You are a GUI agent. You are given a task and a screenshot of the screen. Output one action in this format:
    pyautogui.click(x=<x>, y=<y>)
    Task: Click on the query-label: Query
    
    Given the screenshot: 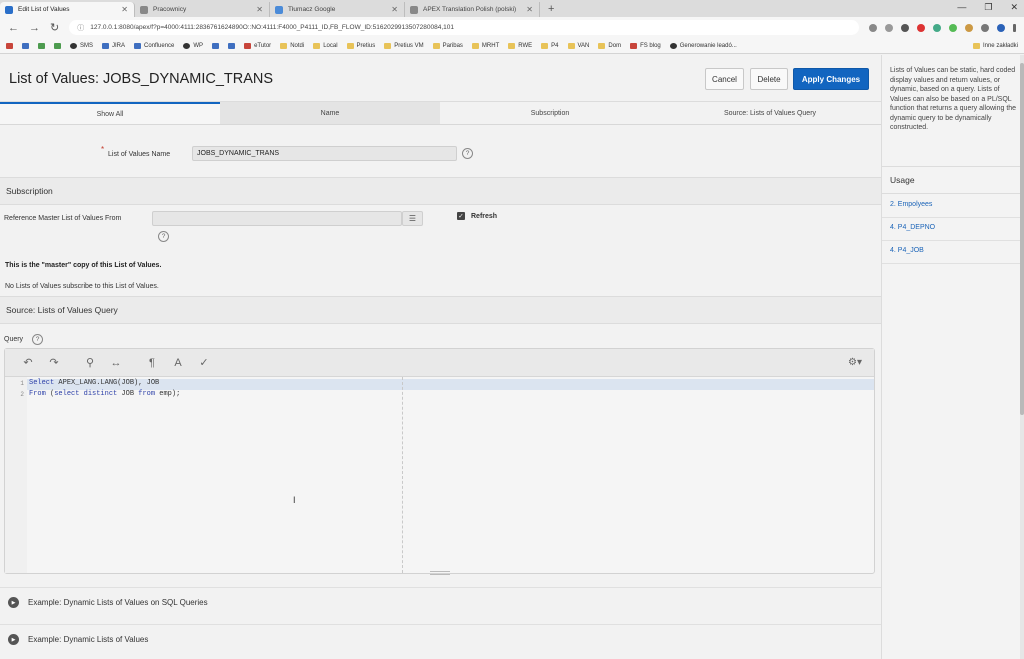 What is the action you would take?
    pyautogui.click(x=14, y=339)
    